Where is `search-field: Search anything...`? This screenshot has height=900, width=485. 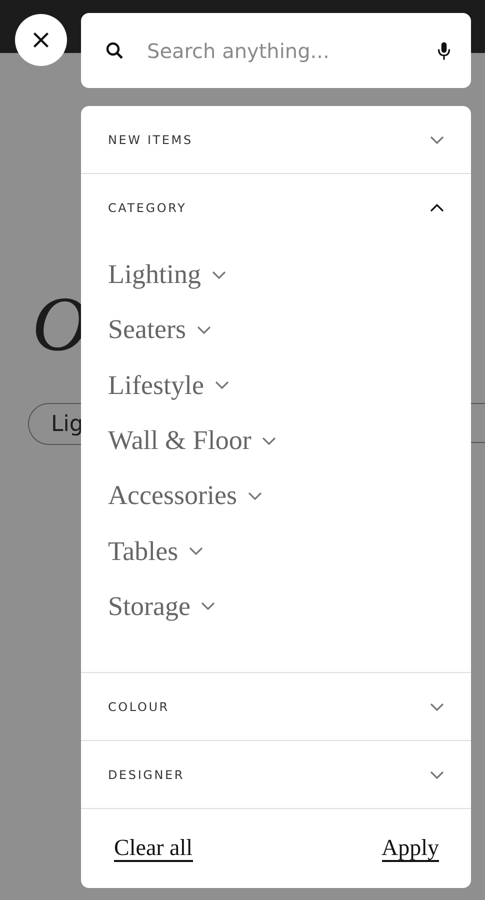
search-field: Search anything... is located at coordinates (281, 50).